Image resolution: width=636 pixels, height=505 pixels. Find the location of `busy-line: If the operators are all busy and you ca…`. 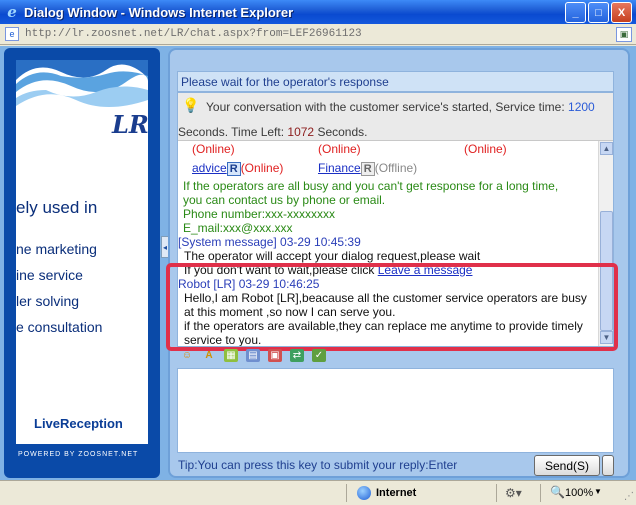

busy-line: If the operators are all busy and you ca… is located at coordinates (371, 186).